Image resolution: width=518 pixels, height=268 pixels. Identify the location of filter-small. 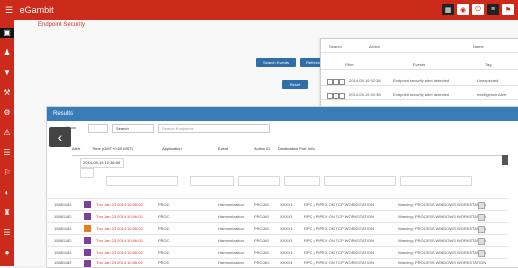
(87, 173).